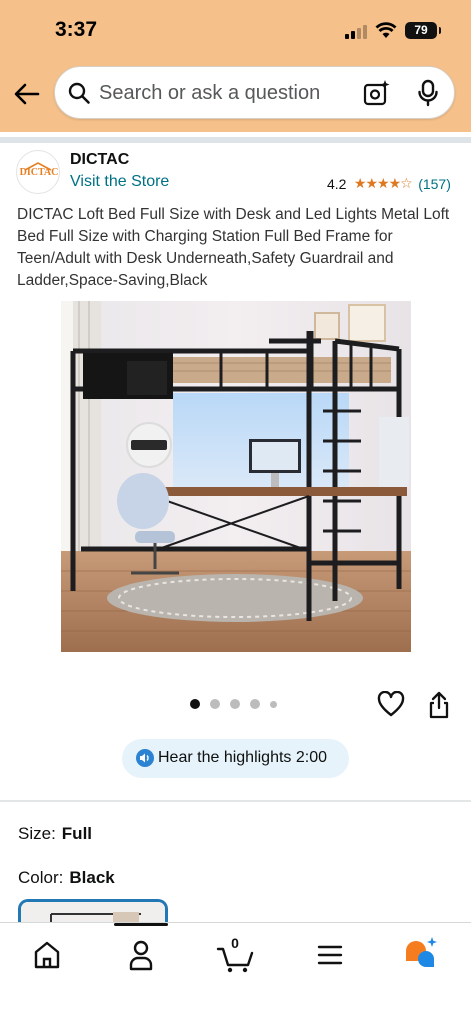 The image size is (471, 1020). What do you see at coordinates (357, 31) in the screenshot?
I see `cellular-signal-icon` at bounding box center [357, 31].